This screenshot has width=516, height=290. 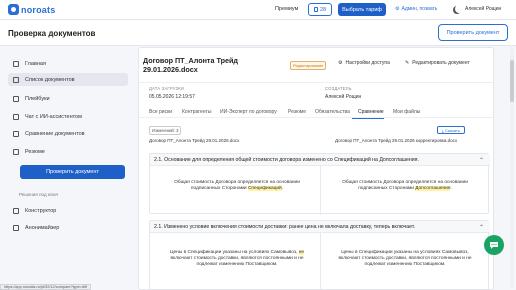 I want to click on anonymizer-icon, so click(x=16, y=227).